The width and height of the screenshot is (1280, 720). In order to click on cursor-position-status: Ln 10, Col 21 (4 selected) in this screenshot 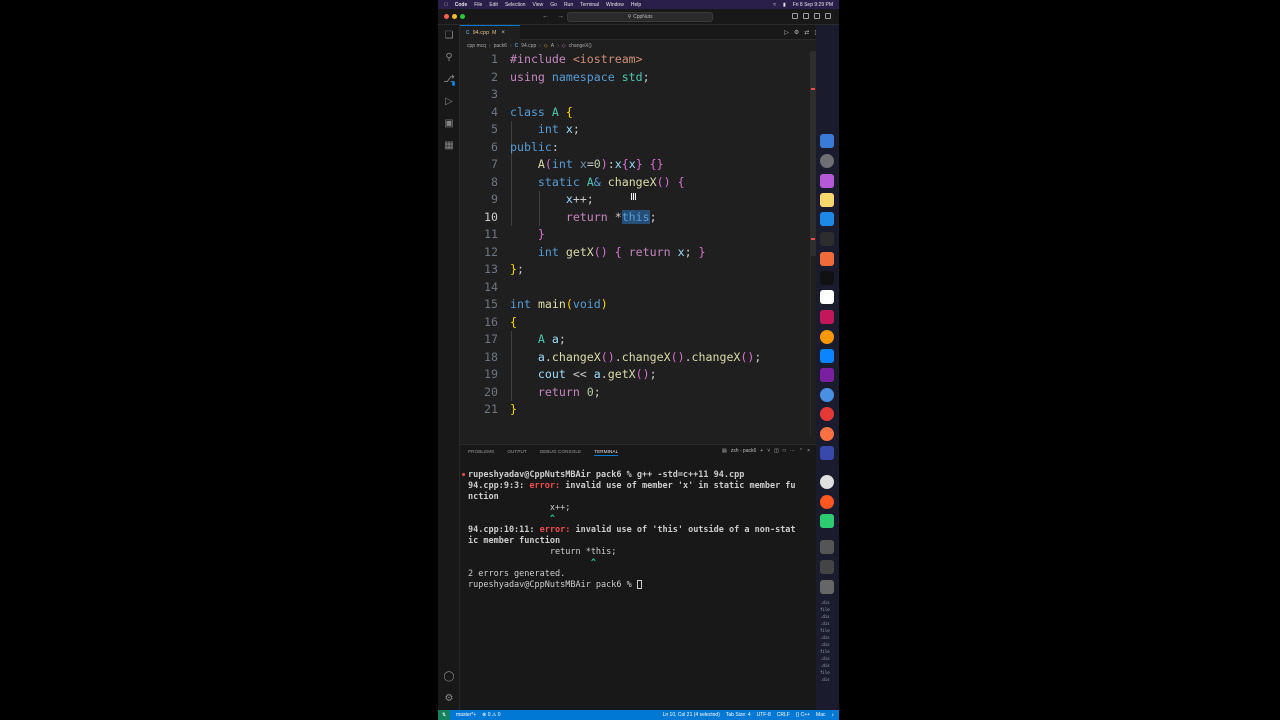, I will do `click(691, 715)`.